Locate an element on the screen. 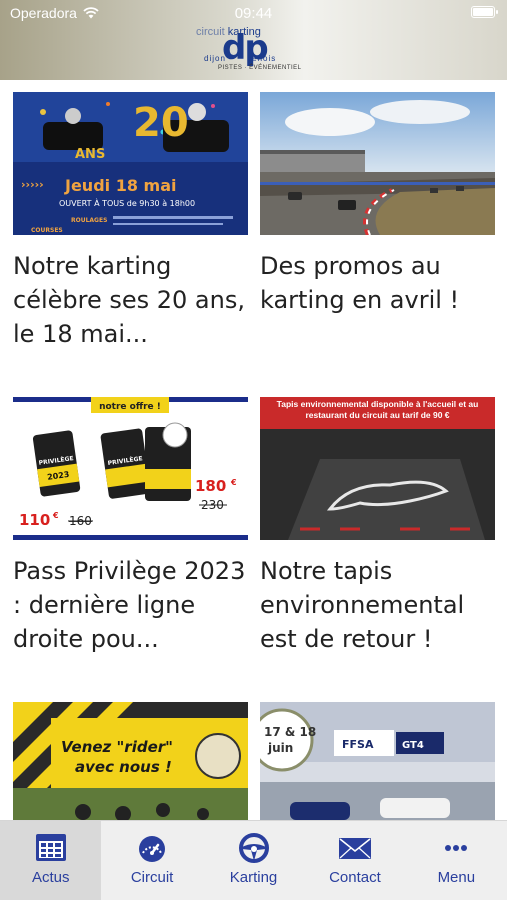 The height and width of the screenshot is (900, 507). tab-label: Actus is located at coordinates (50, 877).